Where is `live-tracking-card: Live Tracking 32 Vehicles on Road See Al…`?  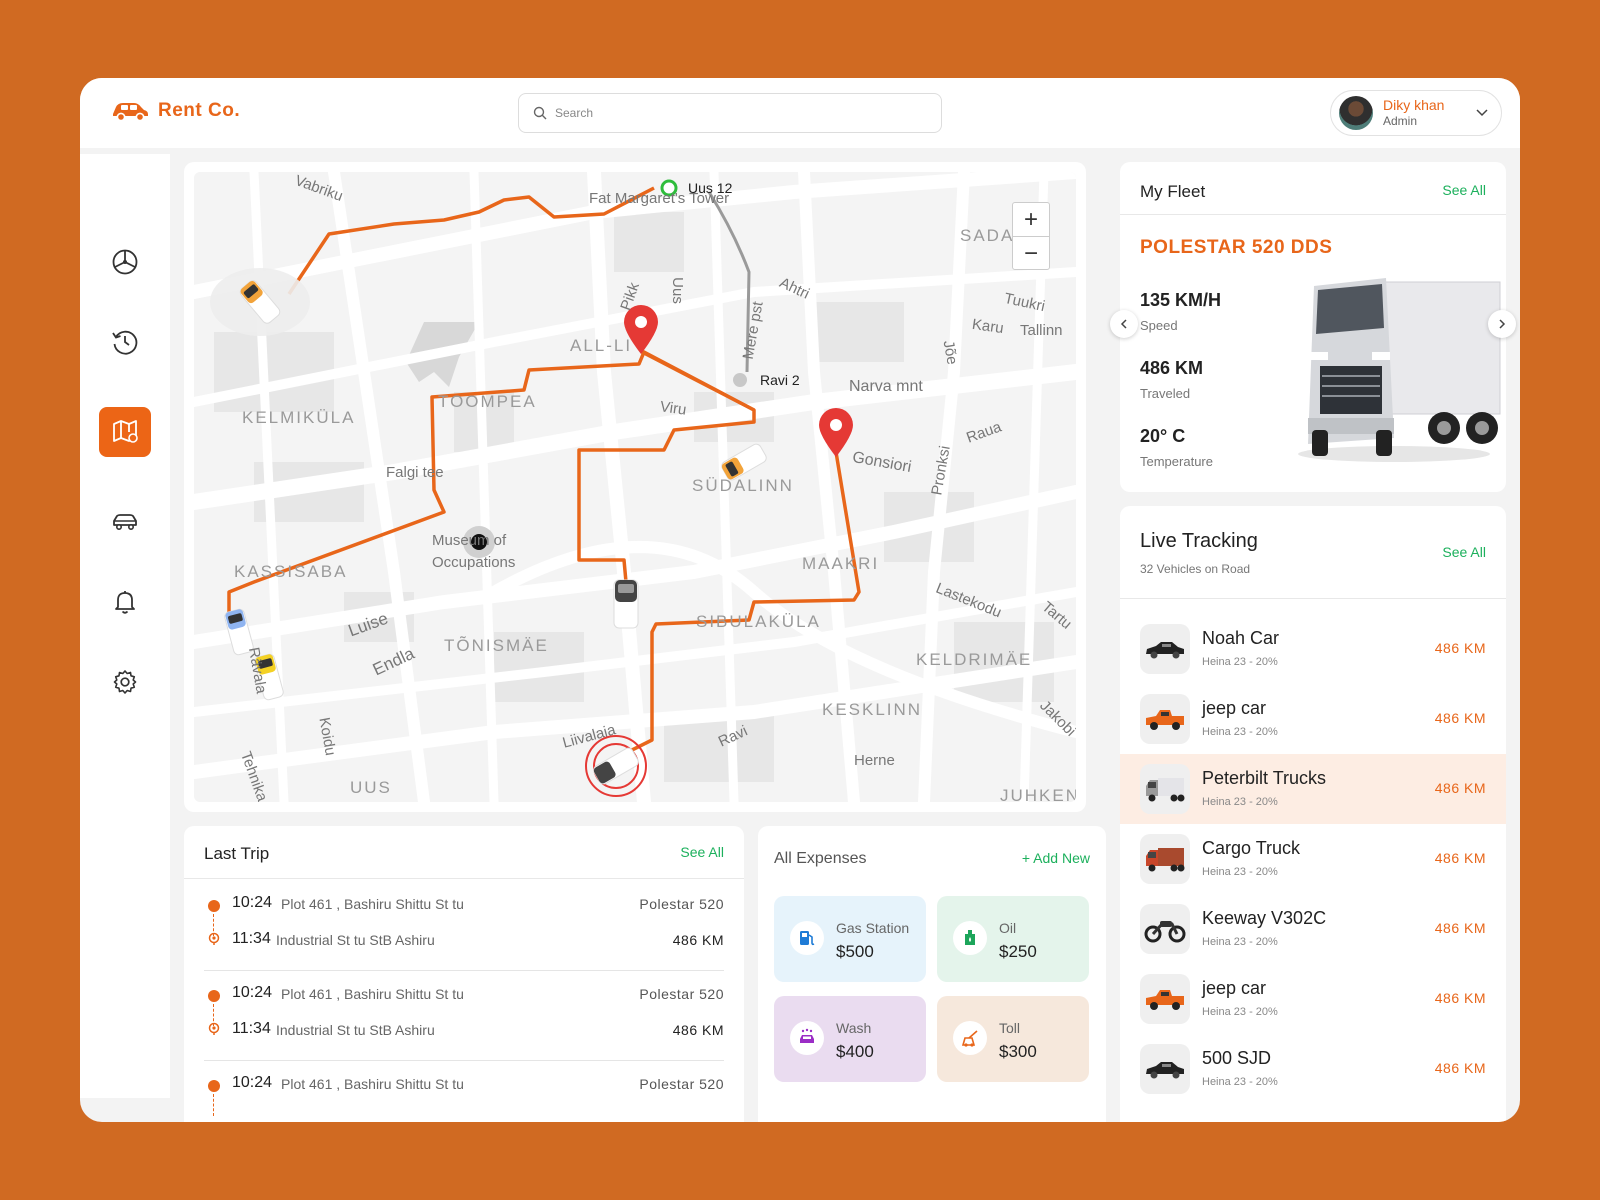
live-tracking-card: Live Tracking 32 Vehicles on Road See Al… is located at coordinates (1313, 814).